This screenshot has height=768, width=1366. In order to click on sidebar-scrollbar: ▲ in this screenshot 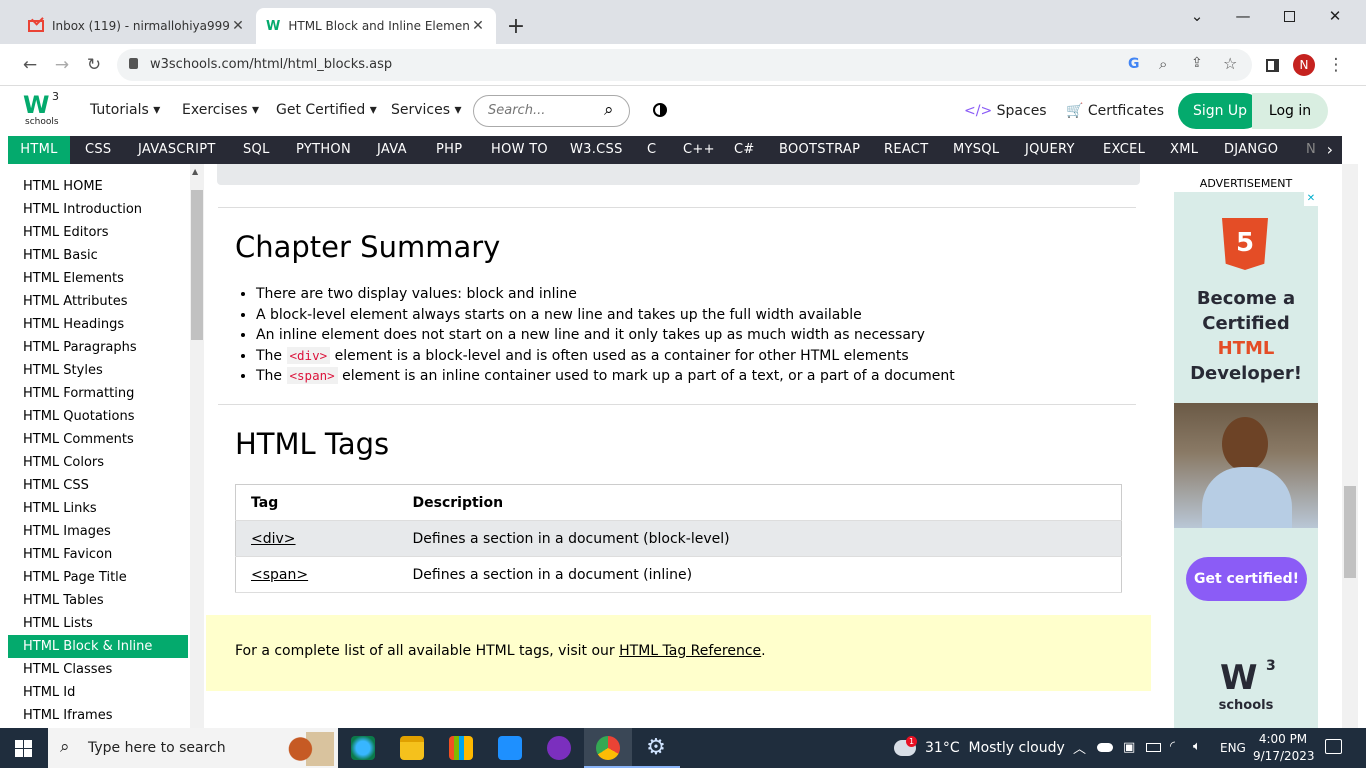, I will do `click(197, 446)`.